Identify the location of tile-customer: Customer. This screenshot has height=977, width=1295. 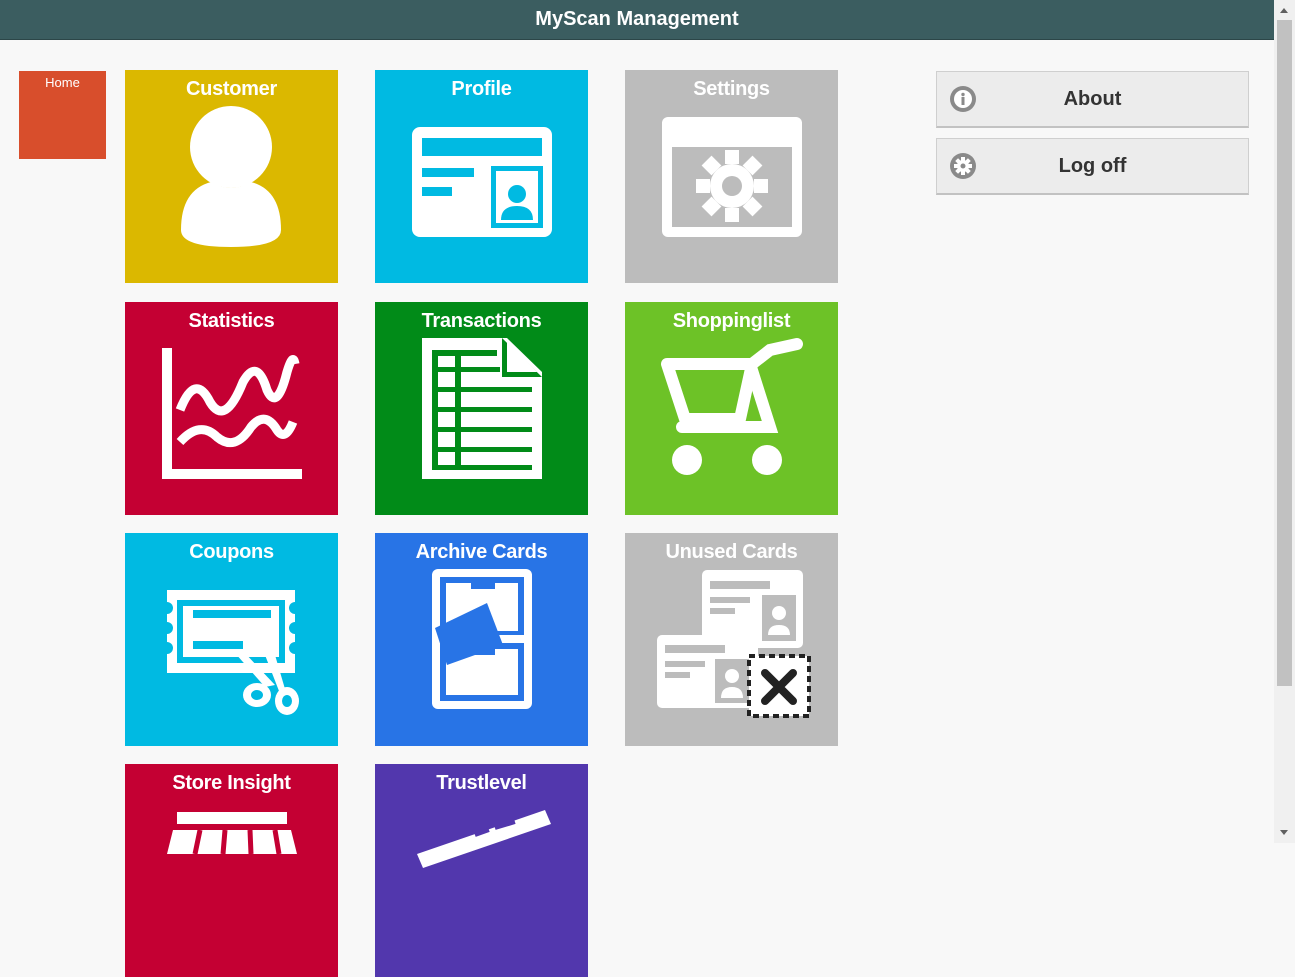
(231, 176).